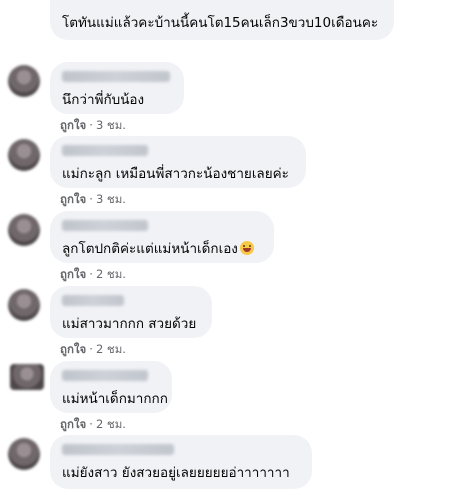  I want to click on comment-text: นึกว่าพี่กับน้อง, so click(103, 100).